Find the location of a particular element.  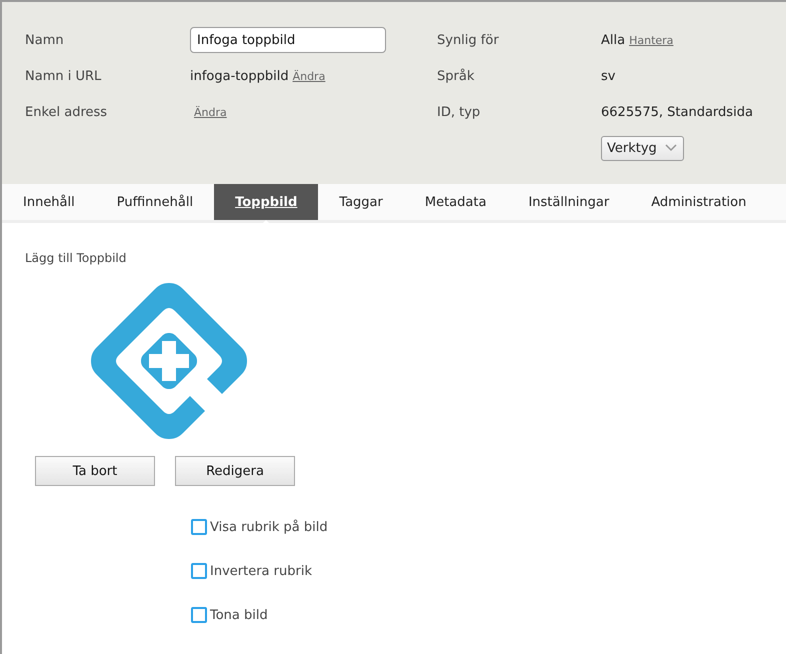

checkbox-option: Invertera rubrik is located at coordinates (488, 571).